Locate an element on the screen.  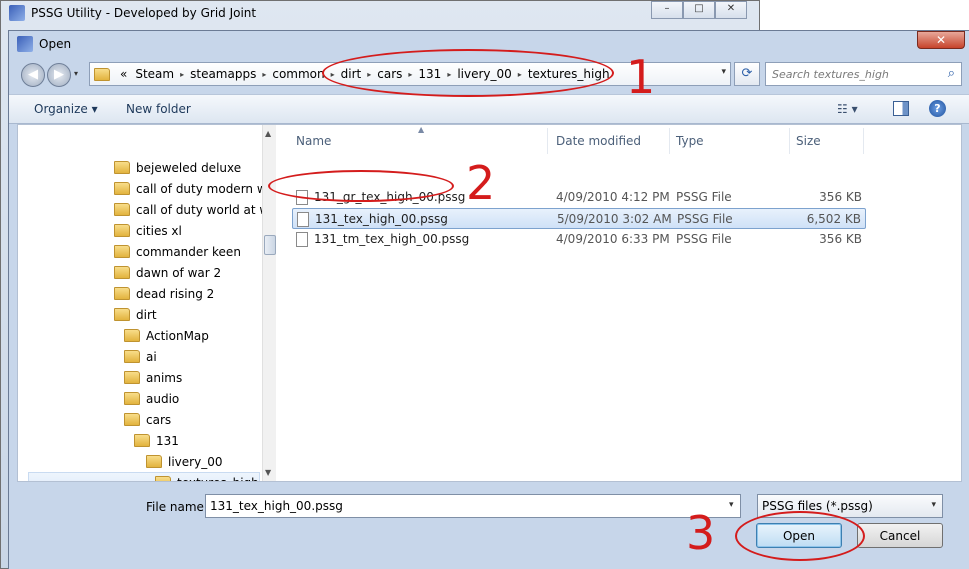
tree-item-label: dawn of war 2 is located at coordinates (179, 272).